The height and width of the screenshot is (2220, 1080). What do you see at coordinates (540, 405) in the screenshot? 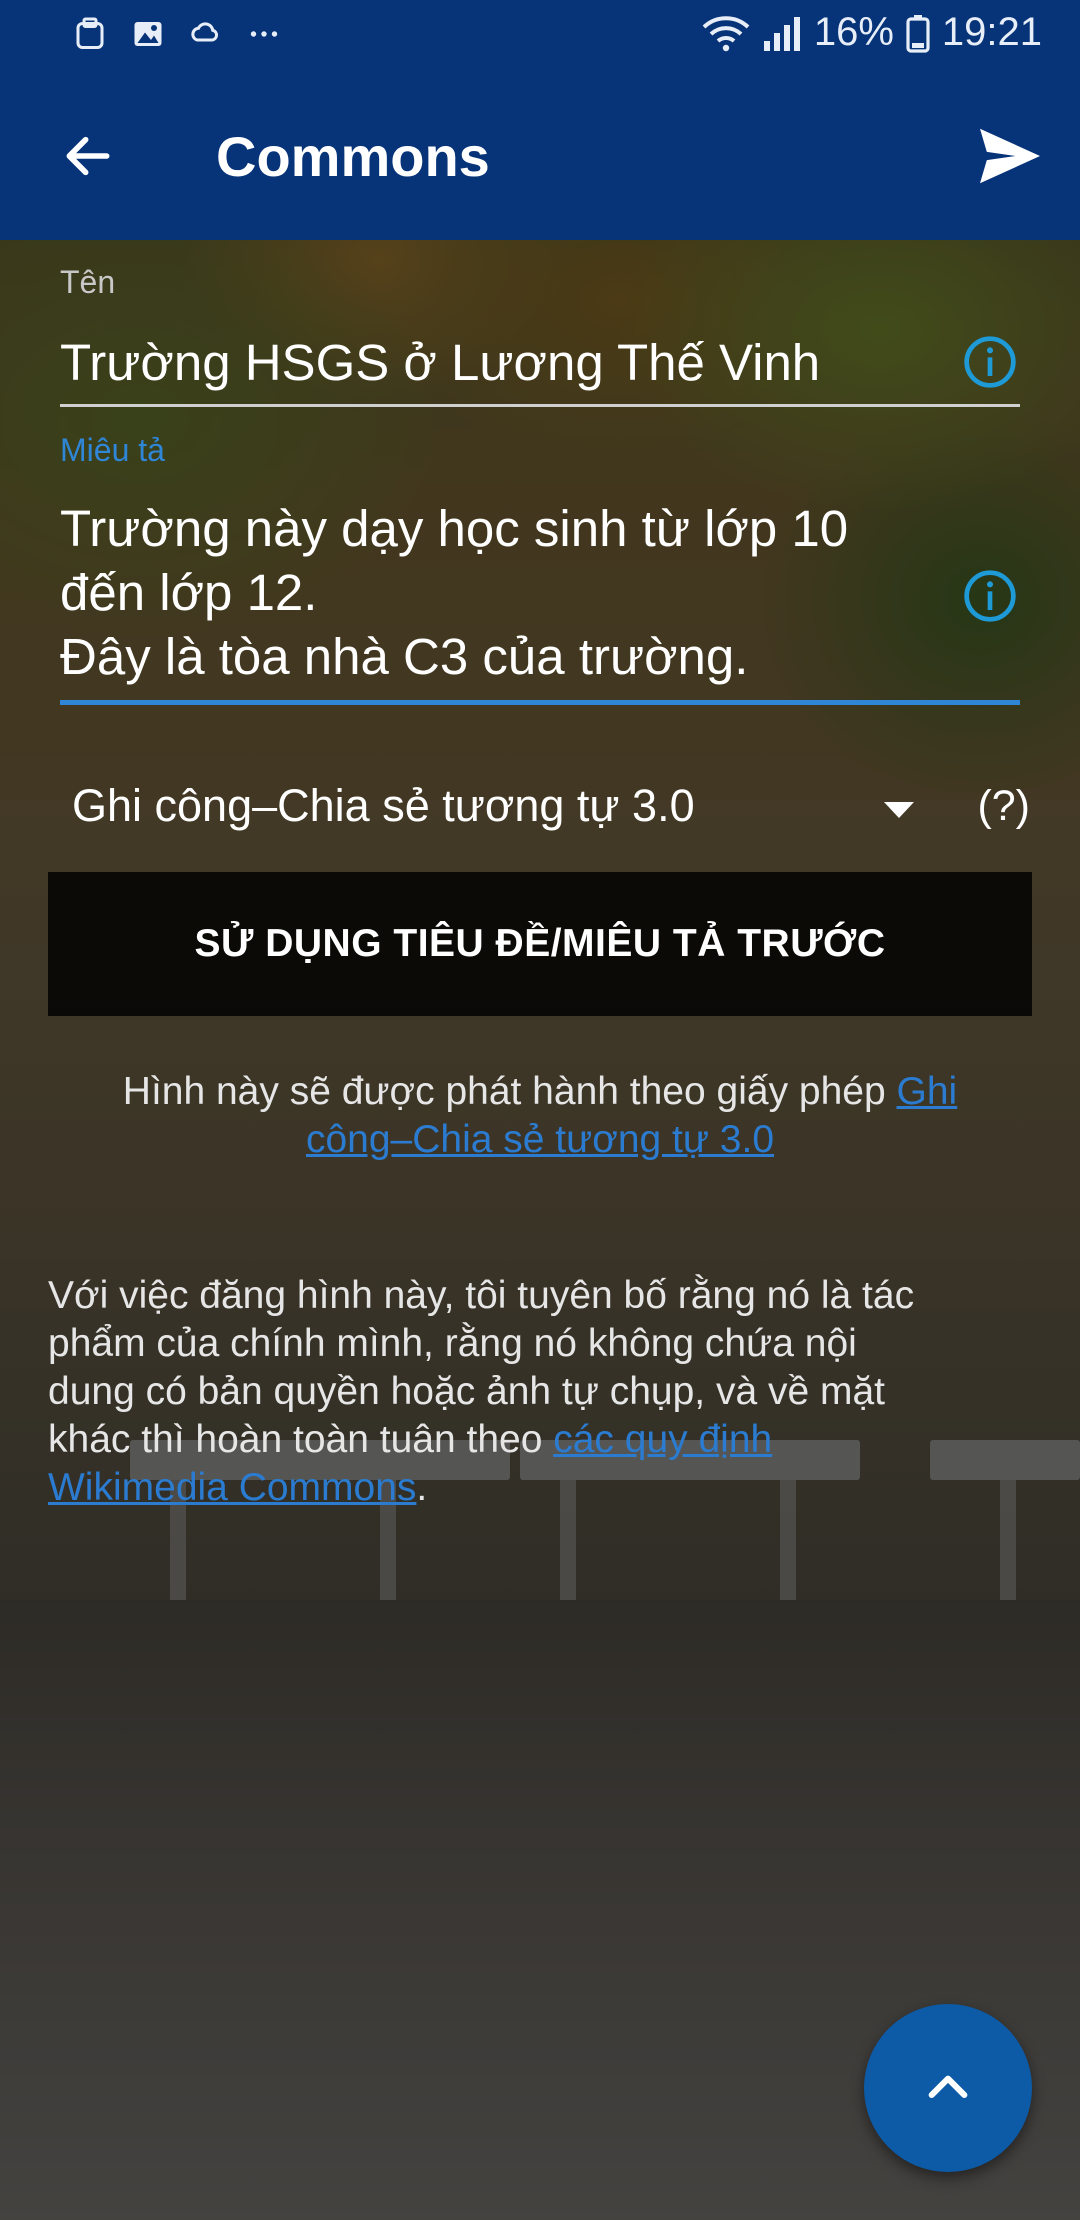
I see `title-underline` at bounding box center [540, 405].